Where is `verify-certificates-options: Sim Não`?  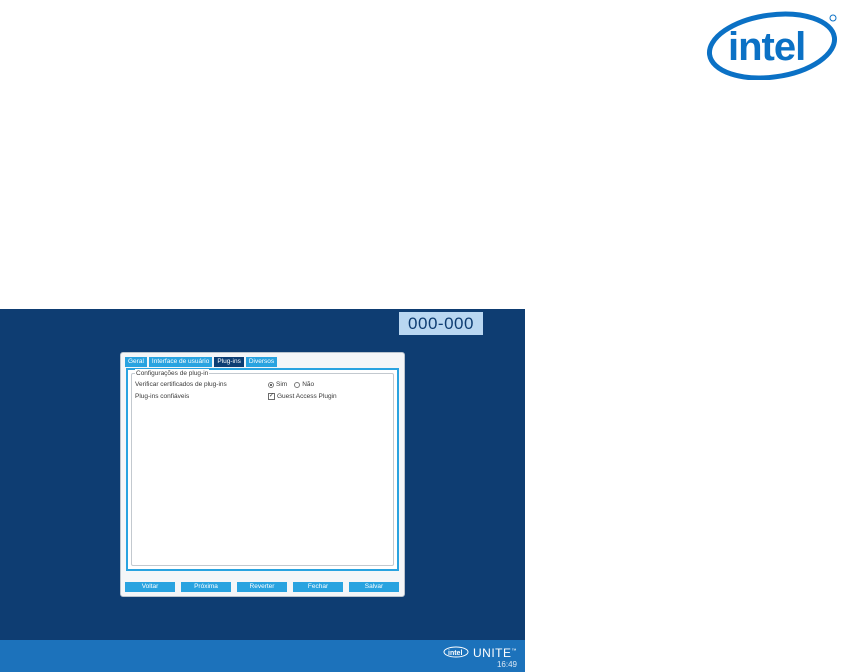 verify-certificates-options: Sim Não is located at coordinates (291, 384).